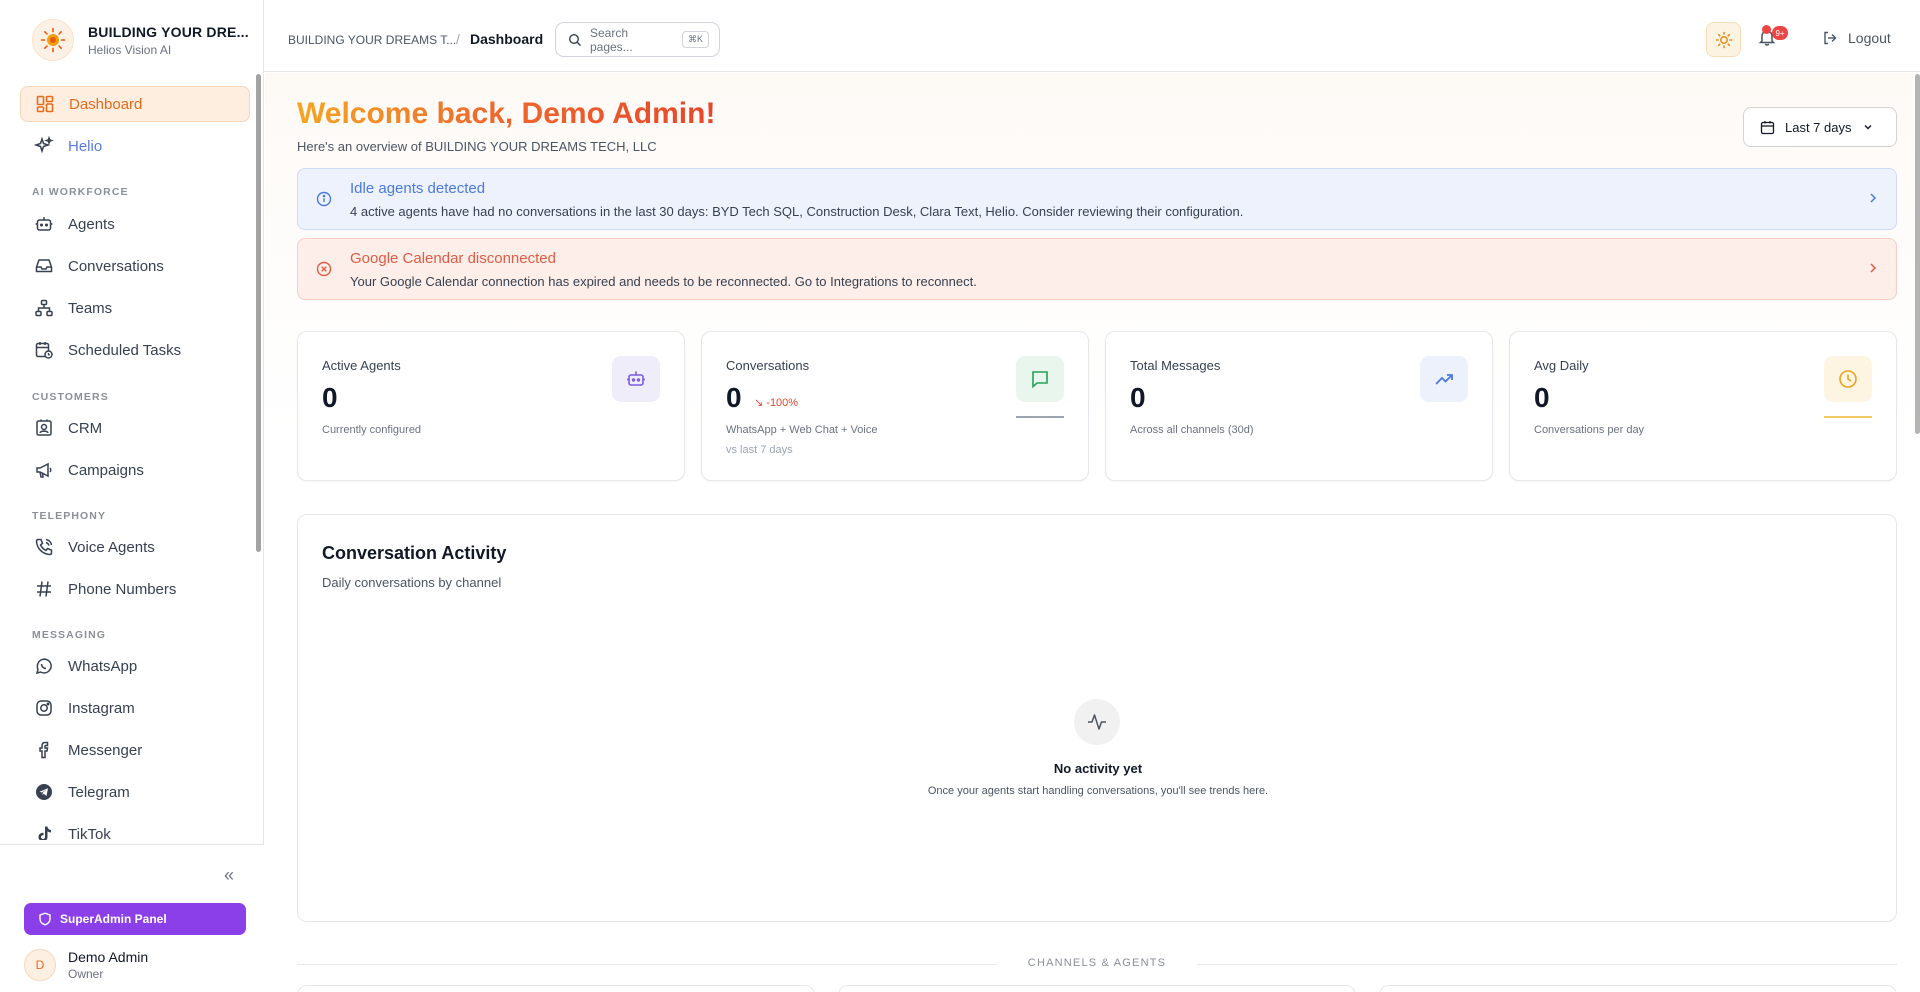  What do you see at coordinates (1867, 127) in the screenshot?
I see `chevron-down-icon` at bounding box center [1867, 127].